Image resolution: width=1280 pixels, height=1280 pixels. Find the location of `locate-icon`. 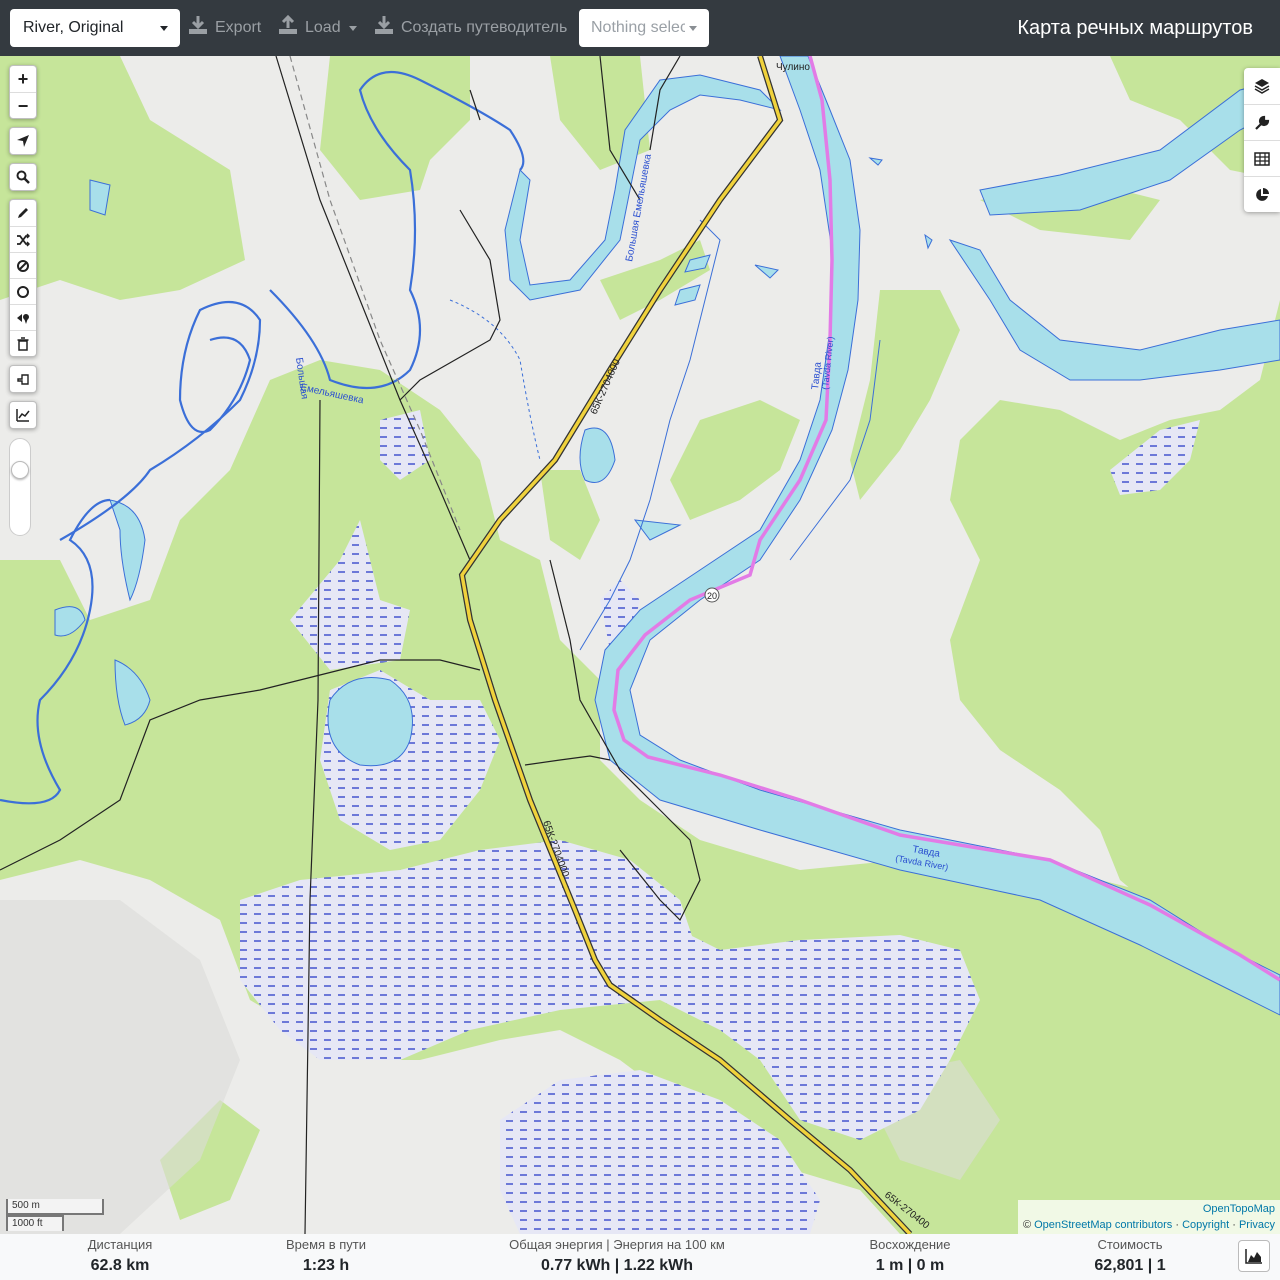

locate-icon is located at coordinates (23, 140).